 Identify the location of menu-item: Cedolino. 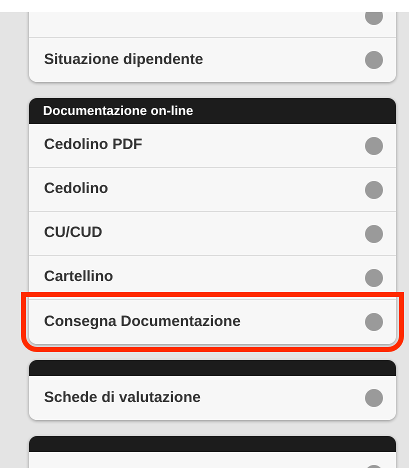
(212, 190).